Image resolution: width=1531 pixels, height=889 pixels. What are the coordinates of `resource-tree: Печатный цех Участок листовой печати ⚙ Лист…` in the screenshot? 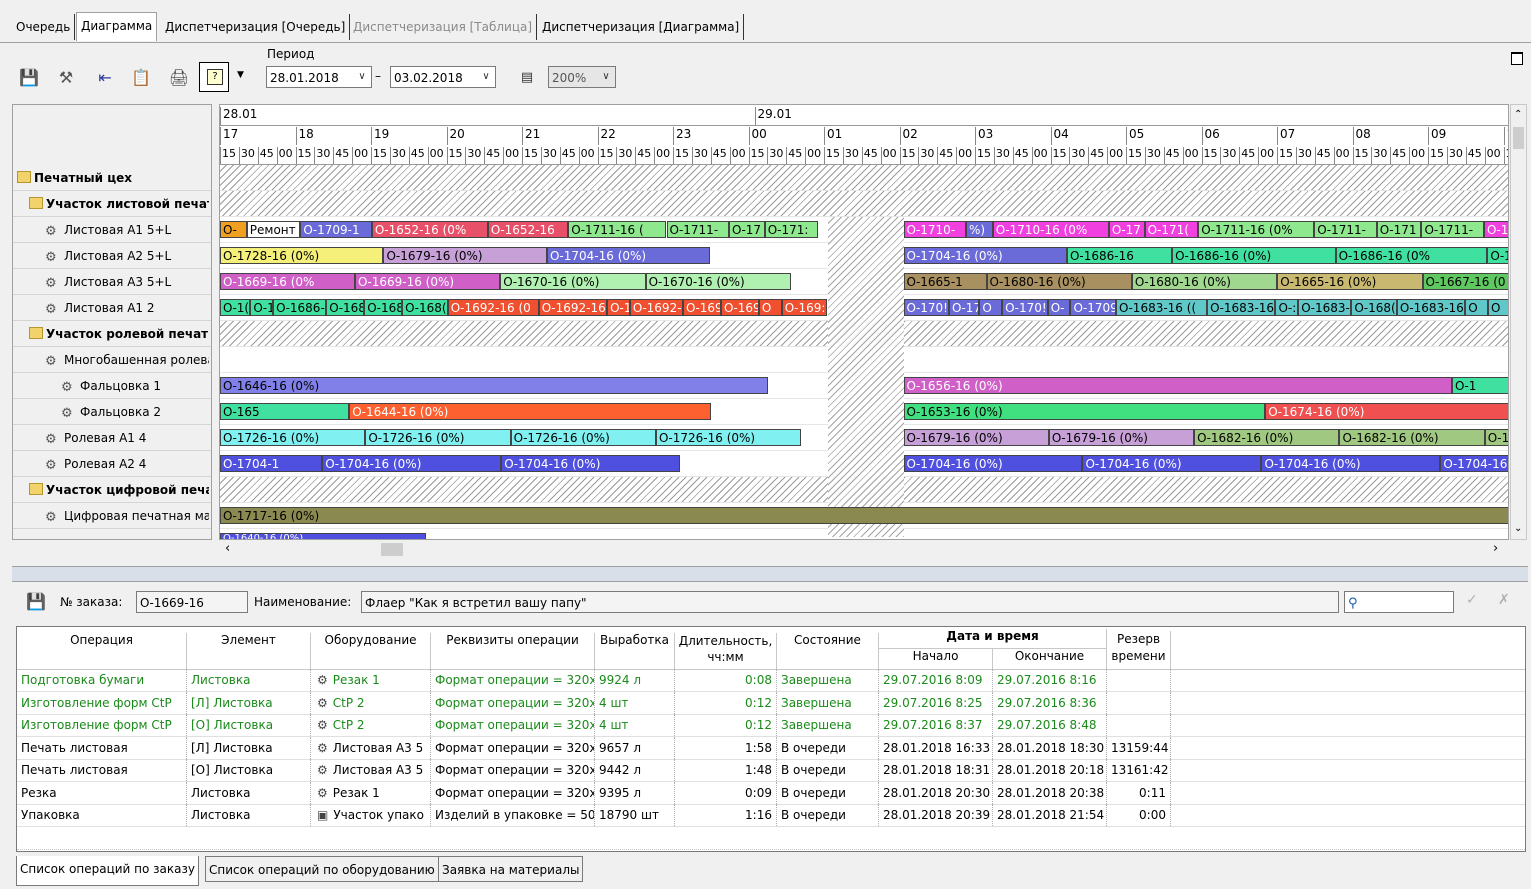 It's located at (112, 322).